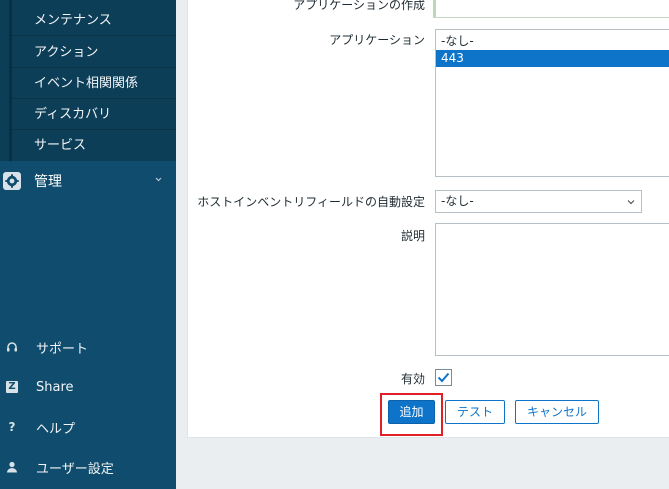 The image size is (669, 489). What do you see at coordinates (412, 379) in the screenshot?
I see `enabled-label: 有効` at bounding box center [412, 379].